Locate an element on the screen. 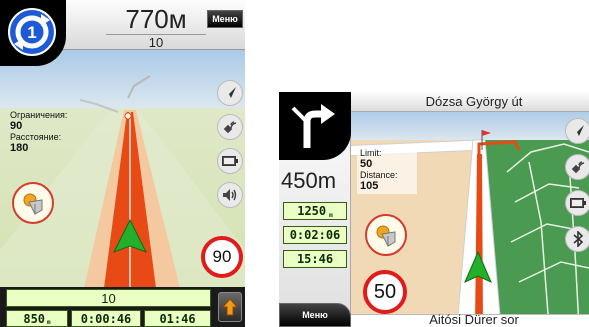 The width and height of the screenshot is (589, 327). speed-limit-value: 50 is located at coordinates (385, 291).